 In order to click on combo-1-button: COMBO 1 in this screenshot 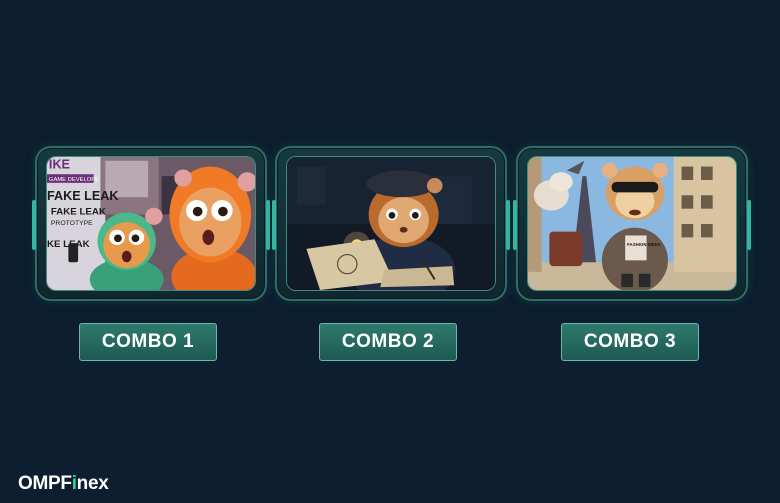, I will do `click(148, 342)`.